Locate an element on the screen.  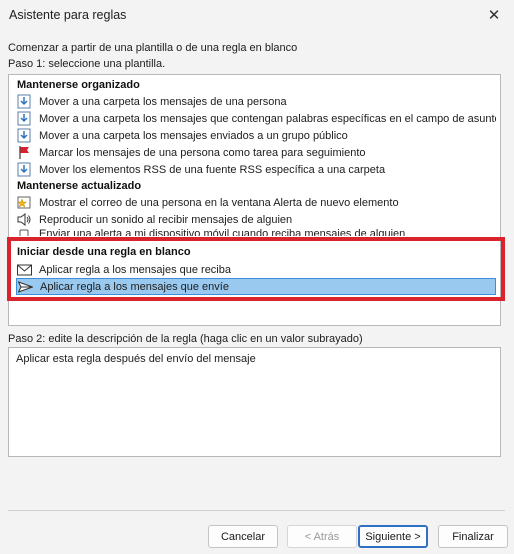
list-item-label: Aplicar regla a los mensajes que reciba is located at coordinates (135, 269).